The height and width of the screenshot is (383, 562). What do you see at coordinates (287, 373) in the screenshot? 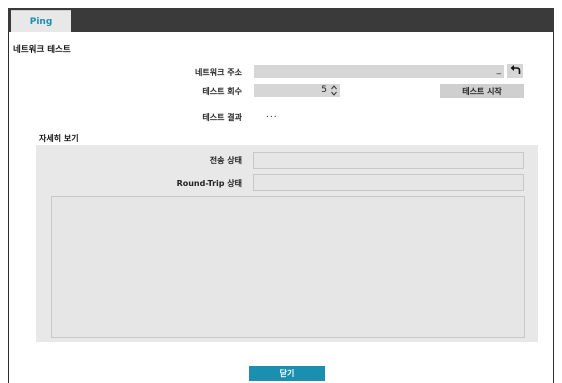
I see `close-button: 닫기` at bounding box center [287, 373].